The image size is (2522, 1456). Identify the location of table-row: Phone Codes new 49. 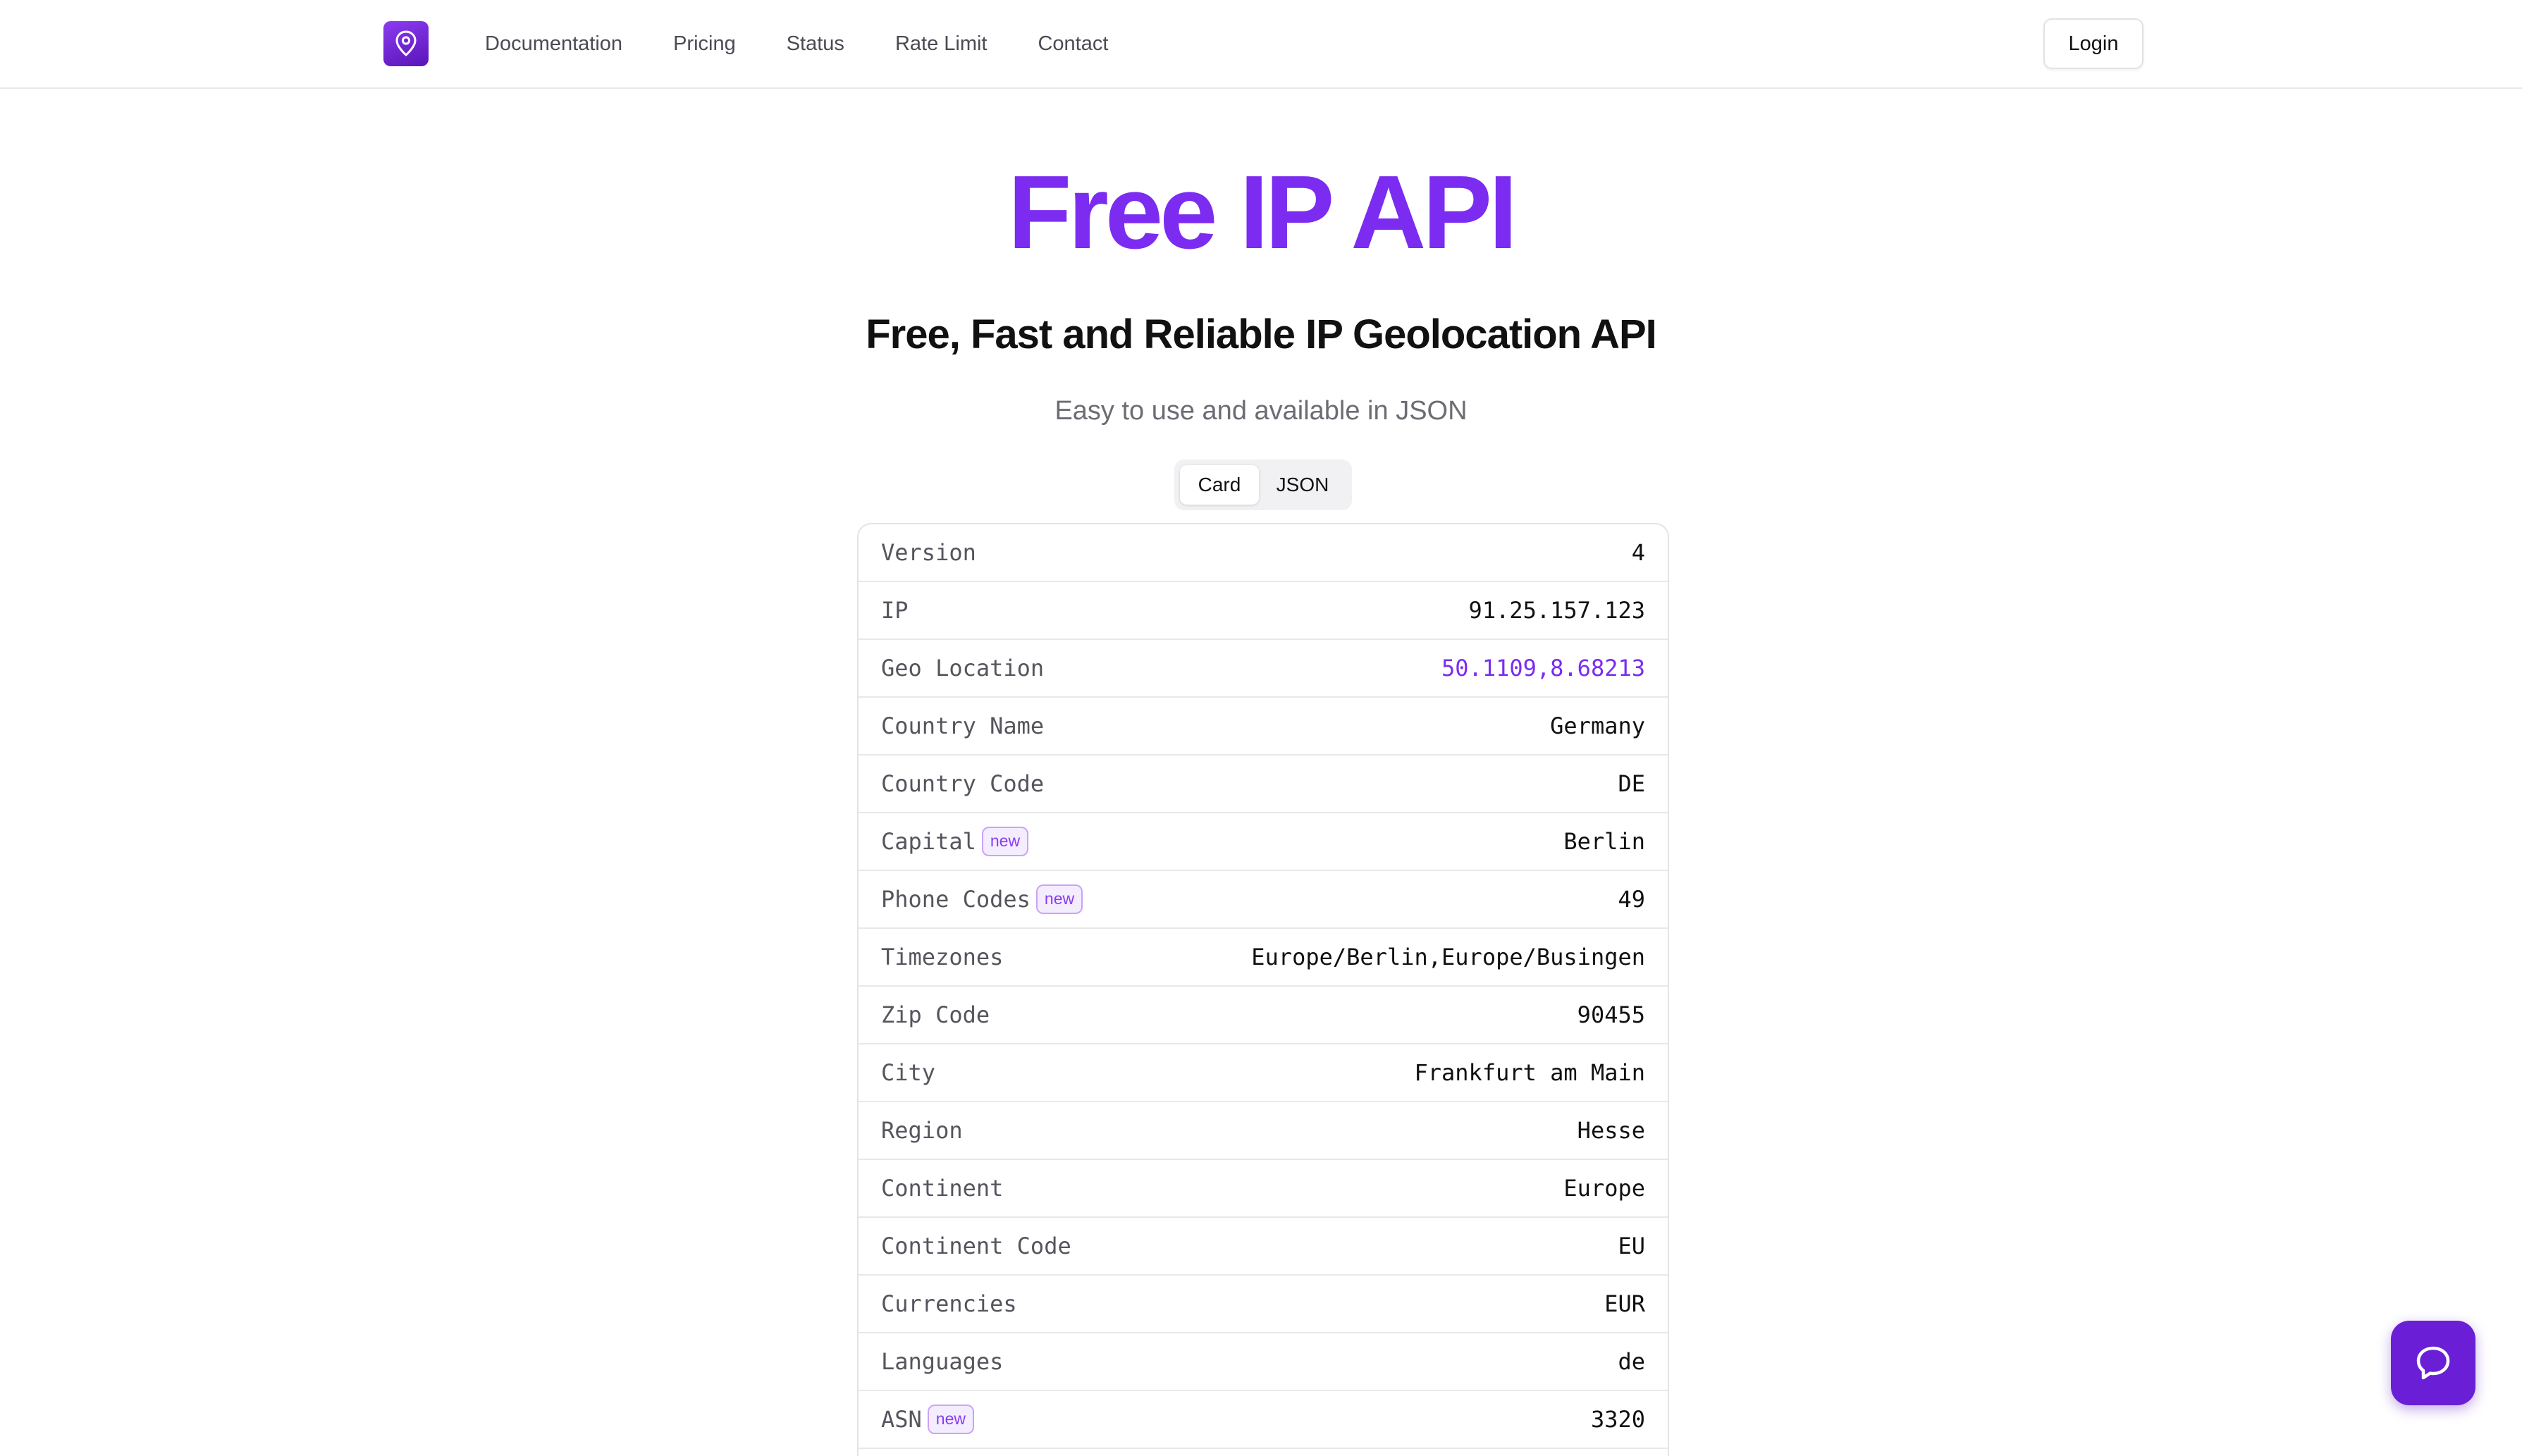
(1263, 900).